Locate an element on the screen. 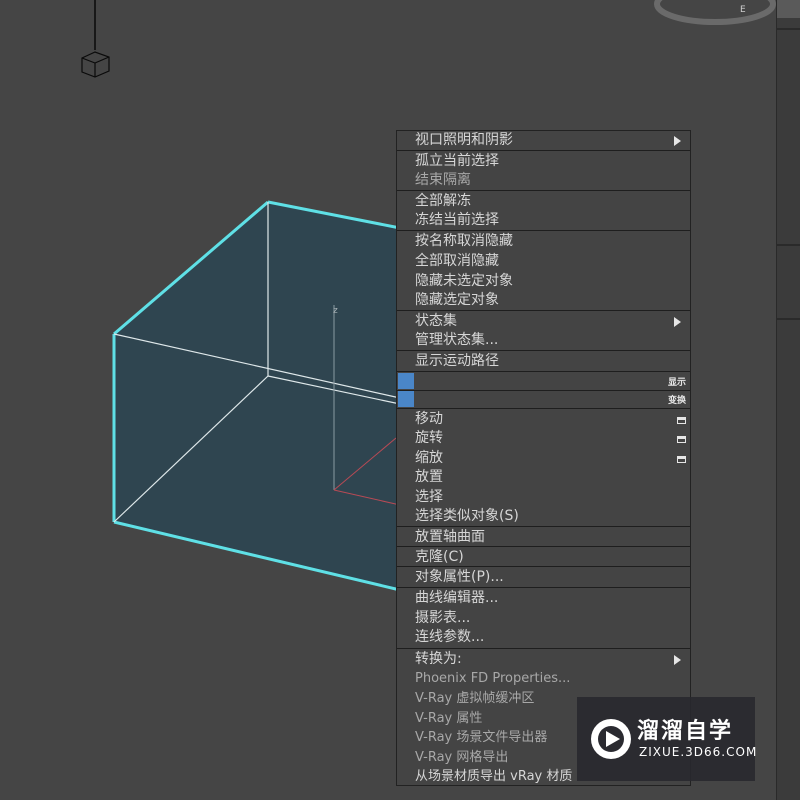 The height and width of the screenshot is (800, 800). quad-display-label: 显示 is located at coordinates (676, 383).